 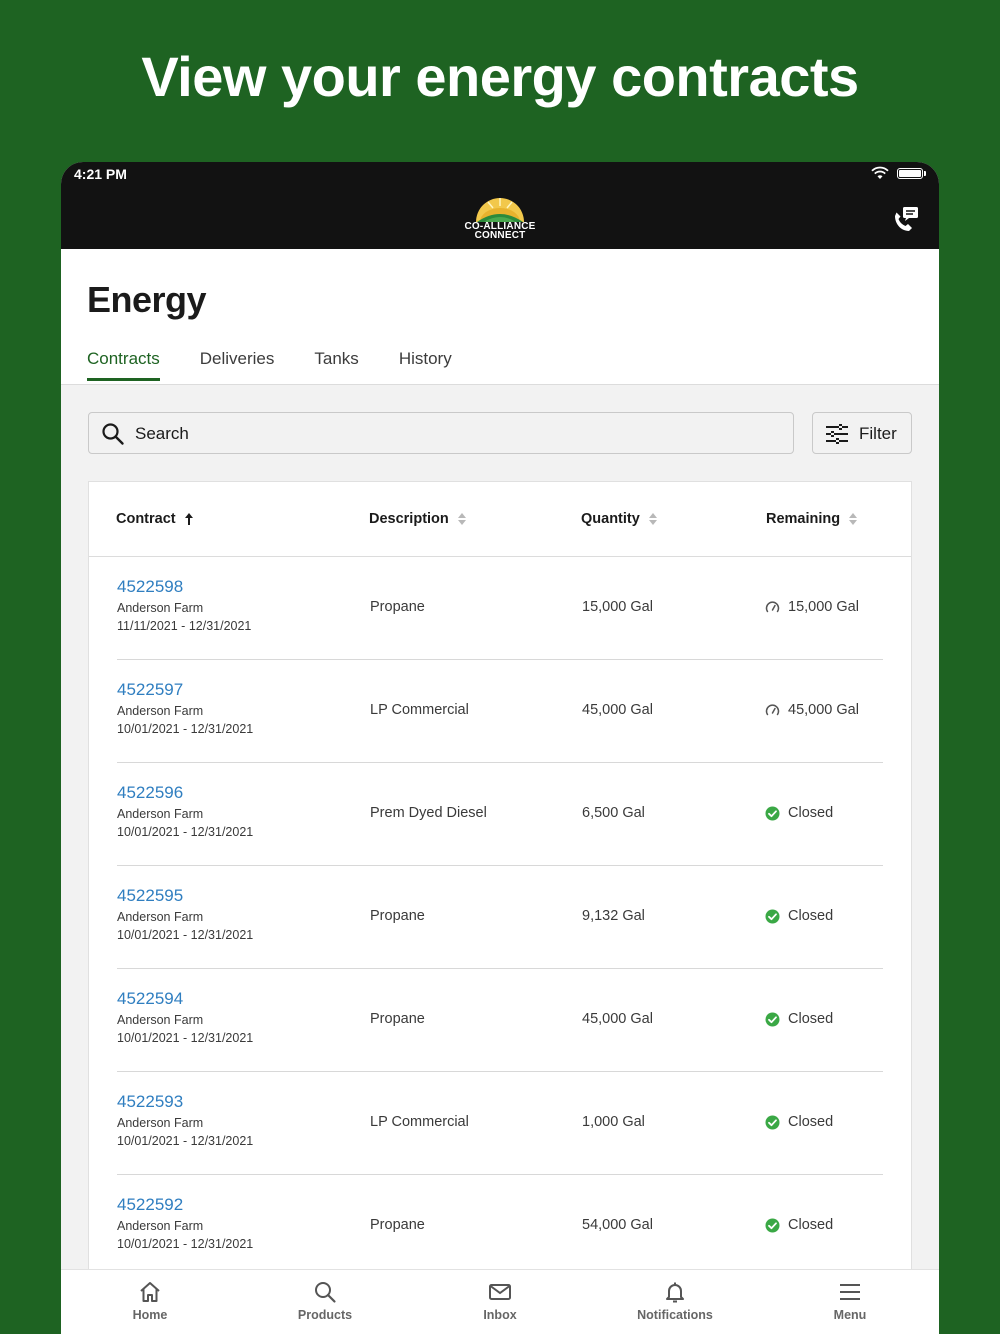 I want to click on contract-quantity: 6,500 Gal, so click(x=613, y=813).